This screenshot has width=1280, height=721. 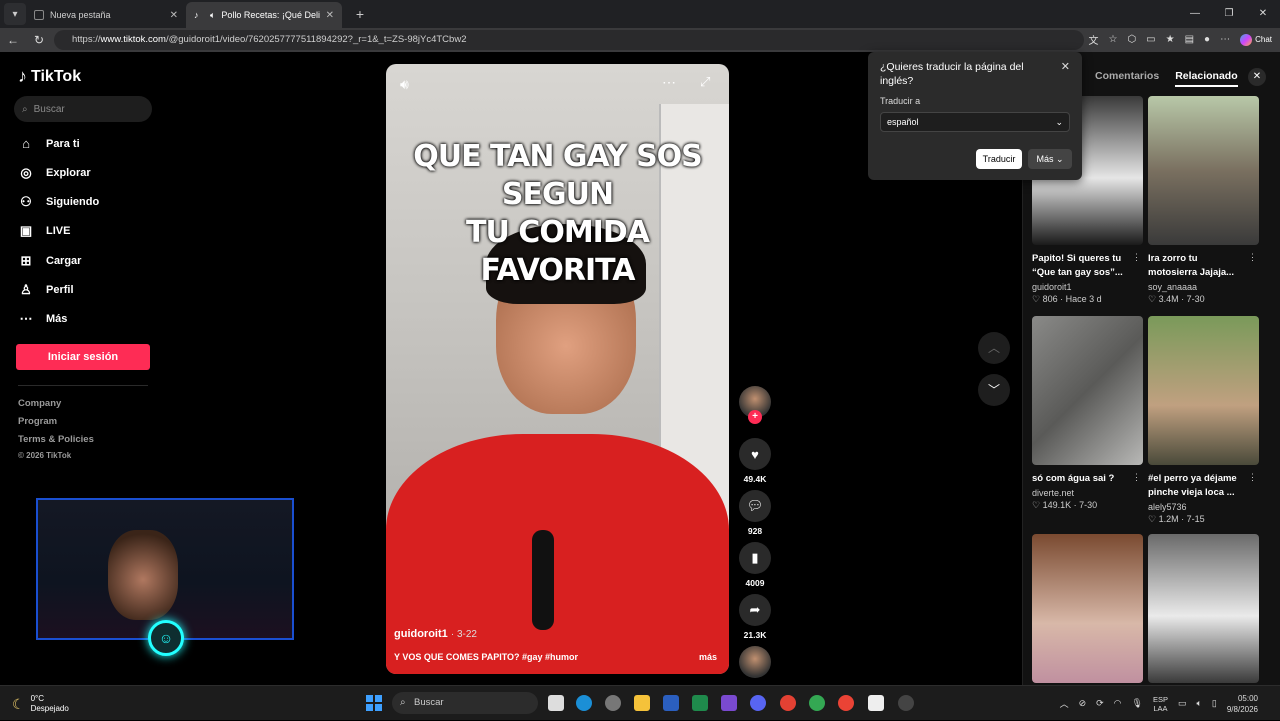 What do you see at coordinates (360, 14) in the screenshot?
I see `new-tab-button: +` at bounding box center [360, 14].